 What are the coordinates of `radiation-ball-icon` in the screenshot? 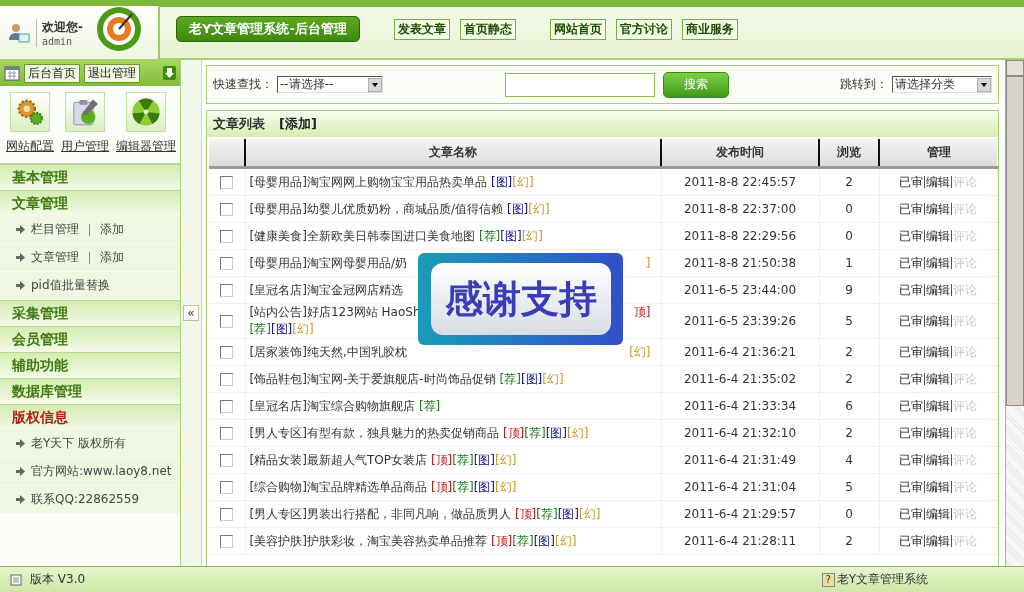 It's located at (146, 112).